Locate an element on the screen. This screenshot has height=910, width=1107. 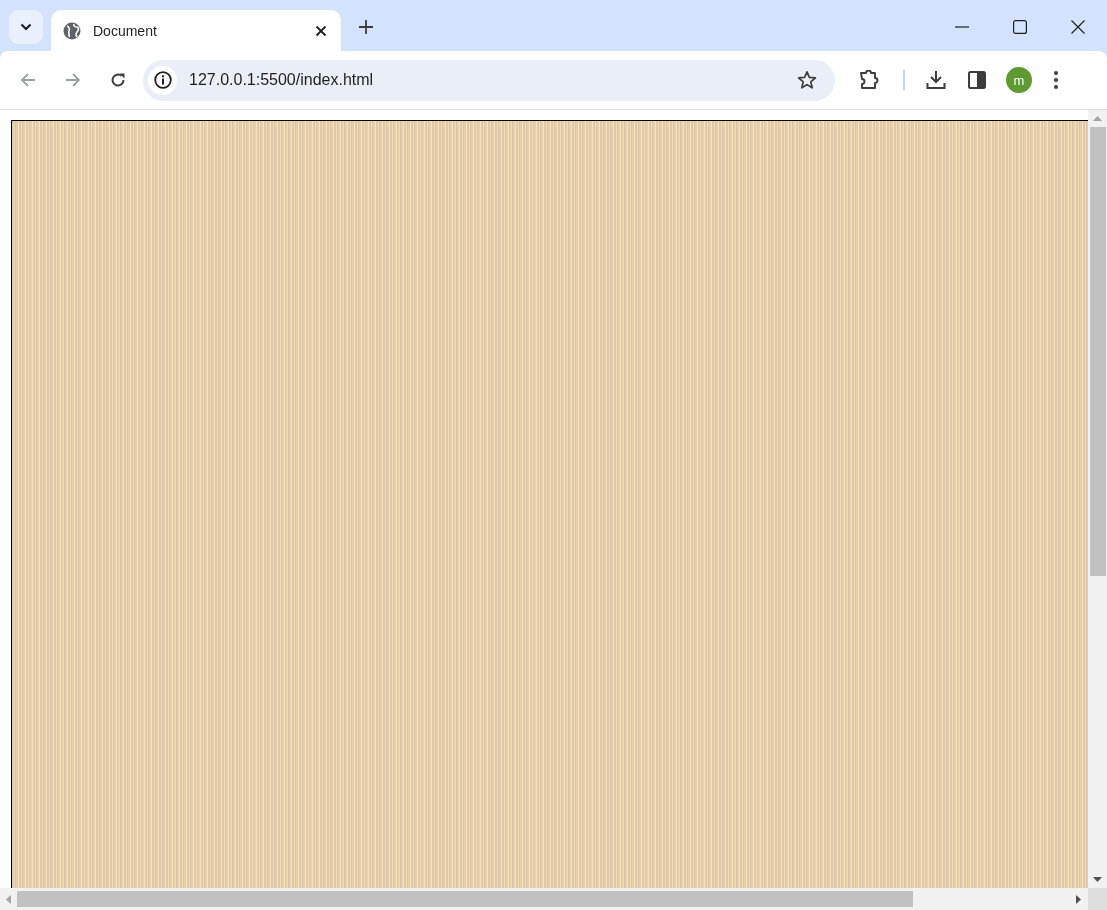
side-panel-icon is located at coordinates (977, 80).